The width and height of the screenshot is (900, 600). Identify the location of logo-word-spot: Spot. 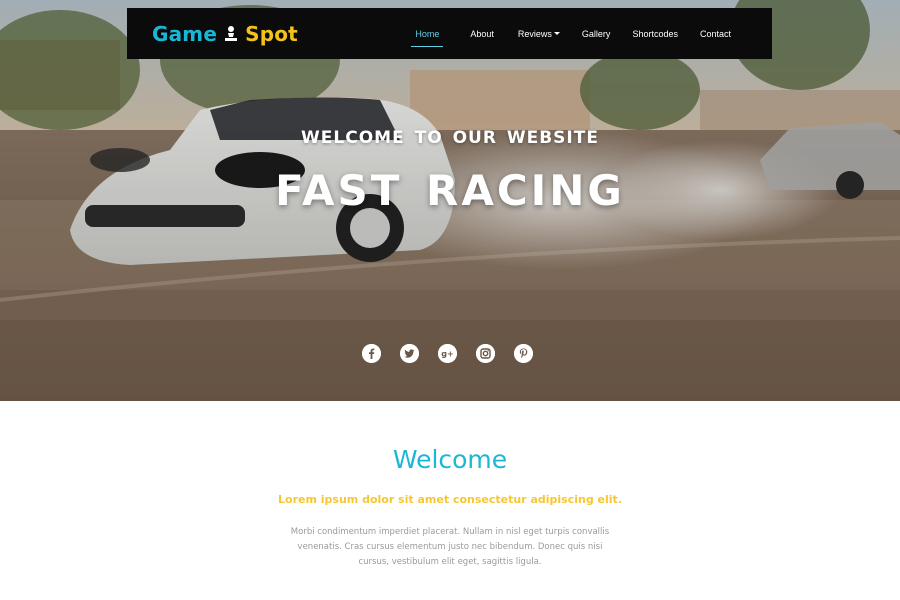
(271, 34).